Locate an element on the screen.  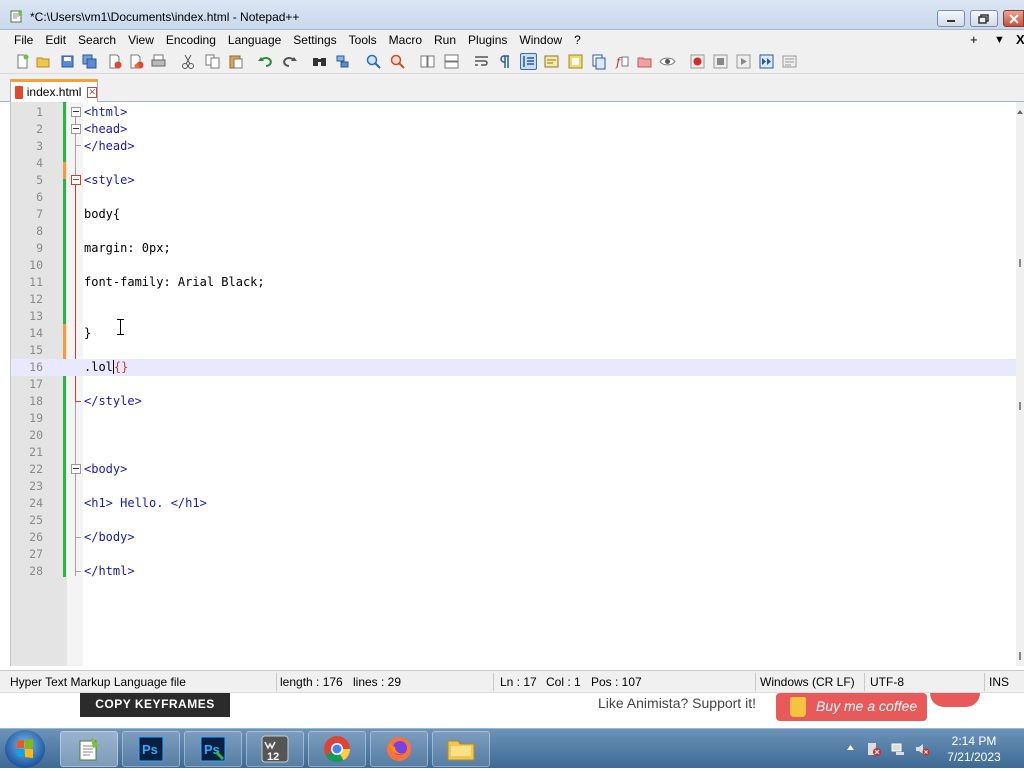
save-macro-button is located at coordinates (789, 61).